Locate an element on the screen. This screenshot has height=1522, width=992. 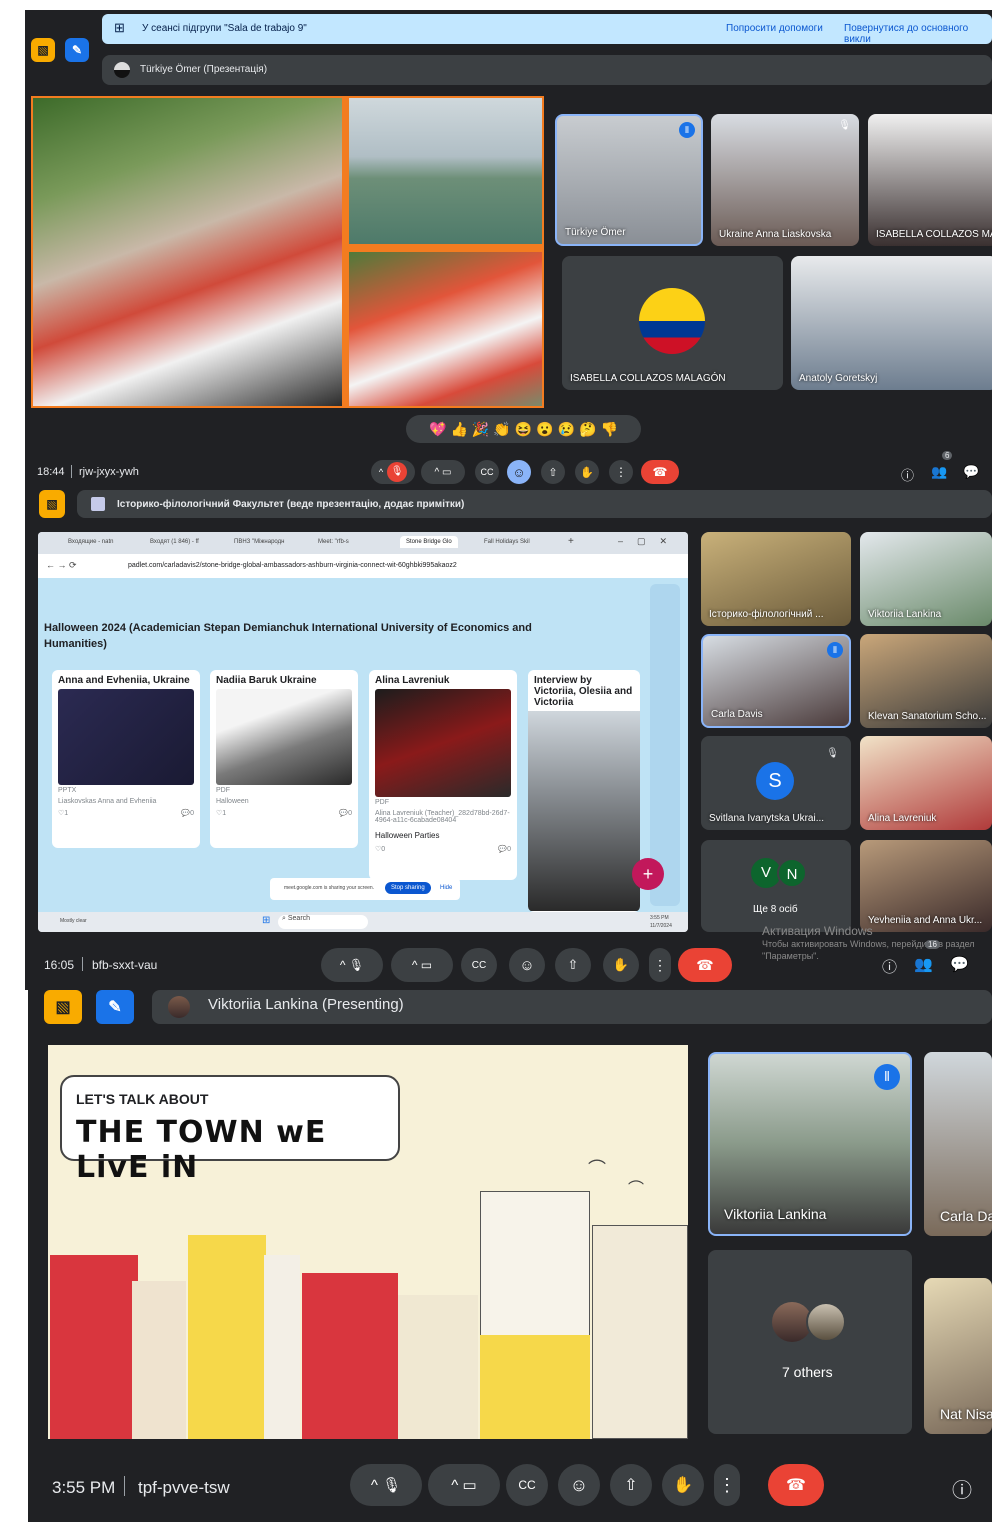
browser-tab: ПВНЗ "Міжнародн is located at coordinates (259, 542).